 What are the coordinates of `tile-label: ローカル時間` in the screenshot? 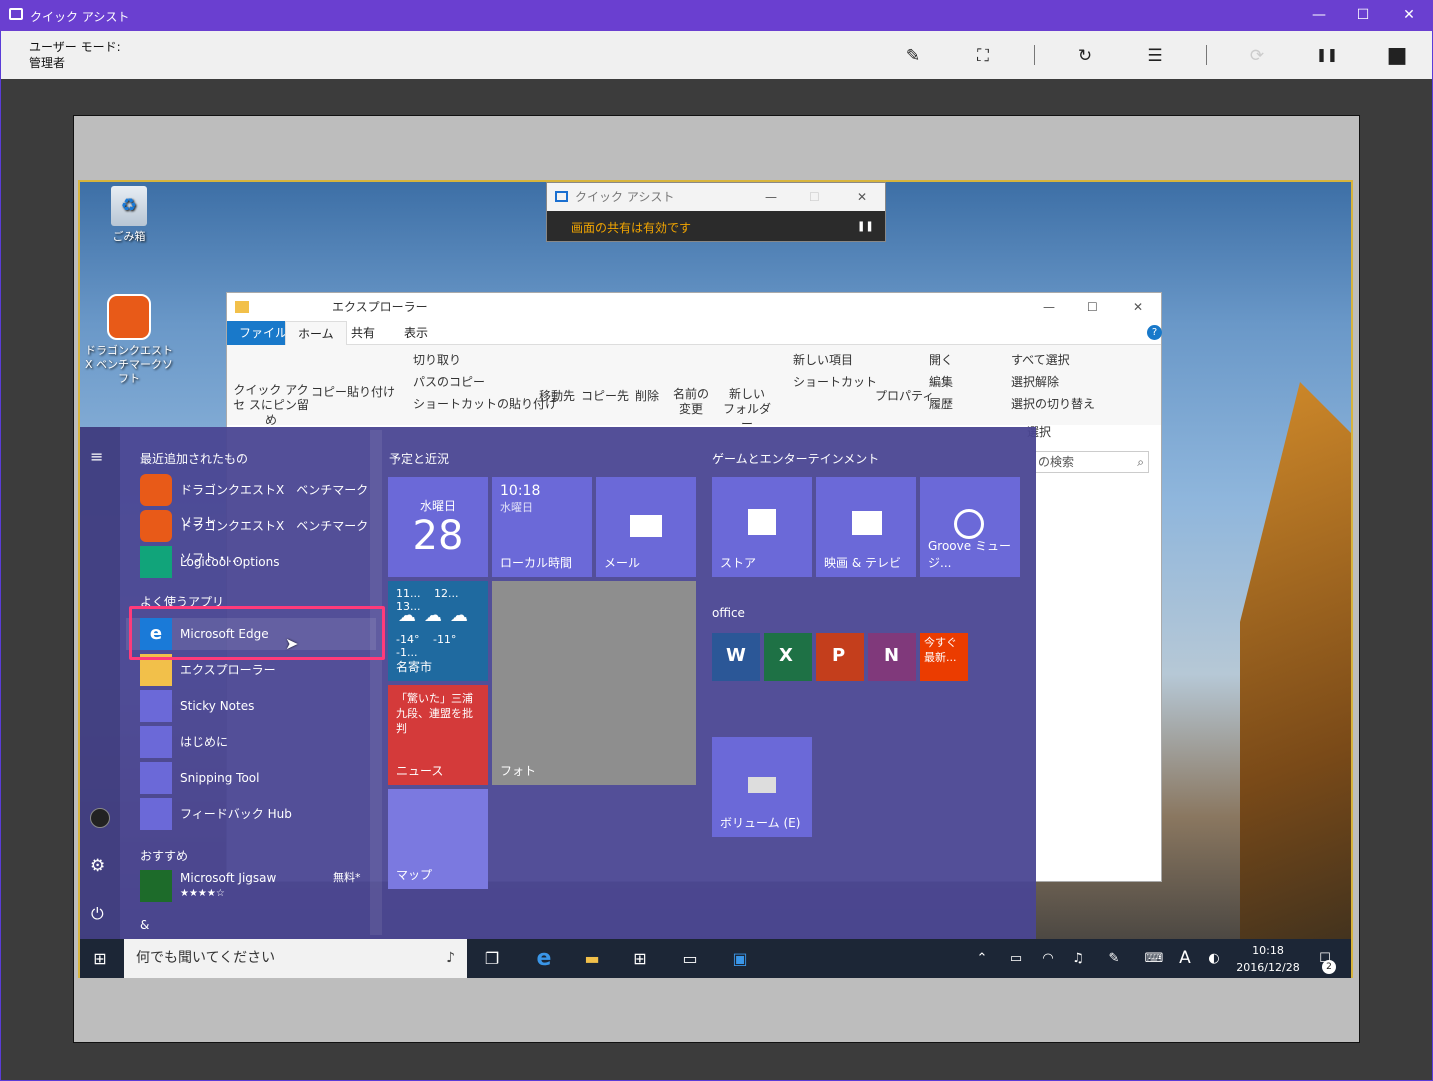 It's located at (536, 563).